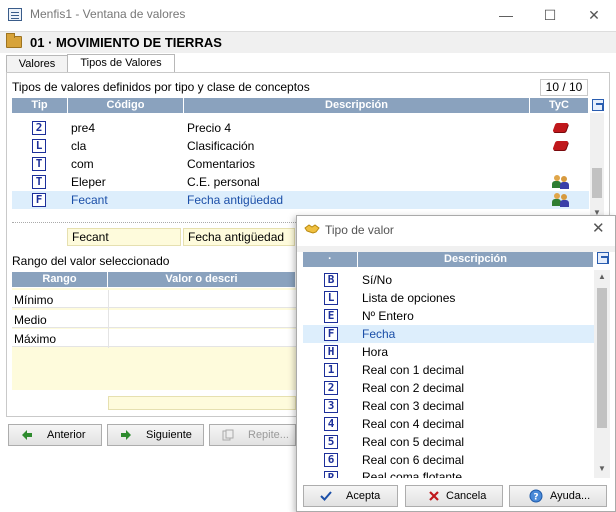 The image size is (616, 512). Describe the element at coordinates (564, 87) in the screenshot. I see `record-counter: 10 / 10` at that location.